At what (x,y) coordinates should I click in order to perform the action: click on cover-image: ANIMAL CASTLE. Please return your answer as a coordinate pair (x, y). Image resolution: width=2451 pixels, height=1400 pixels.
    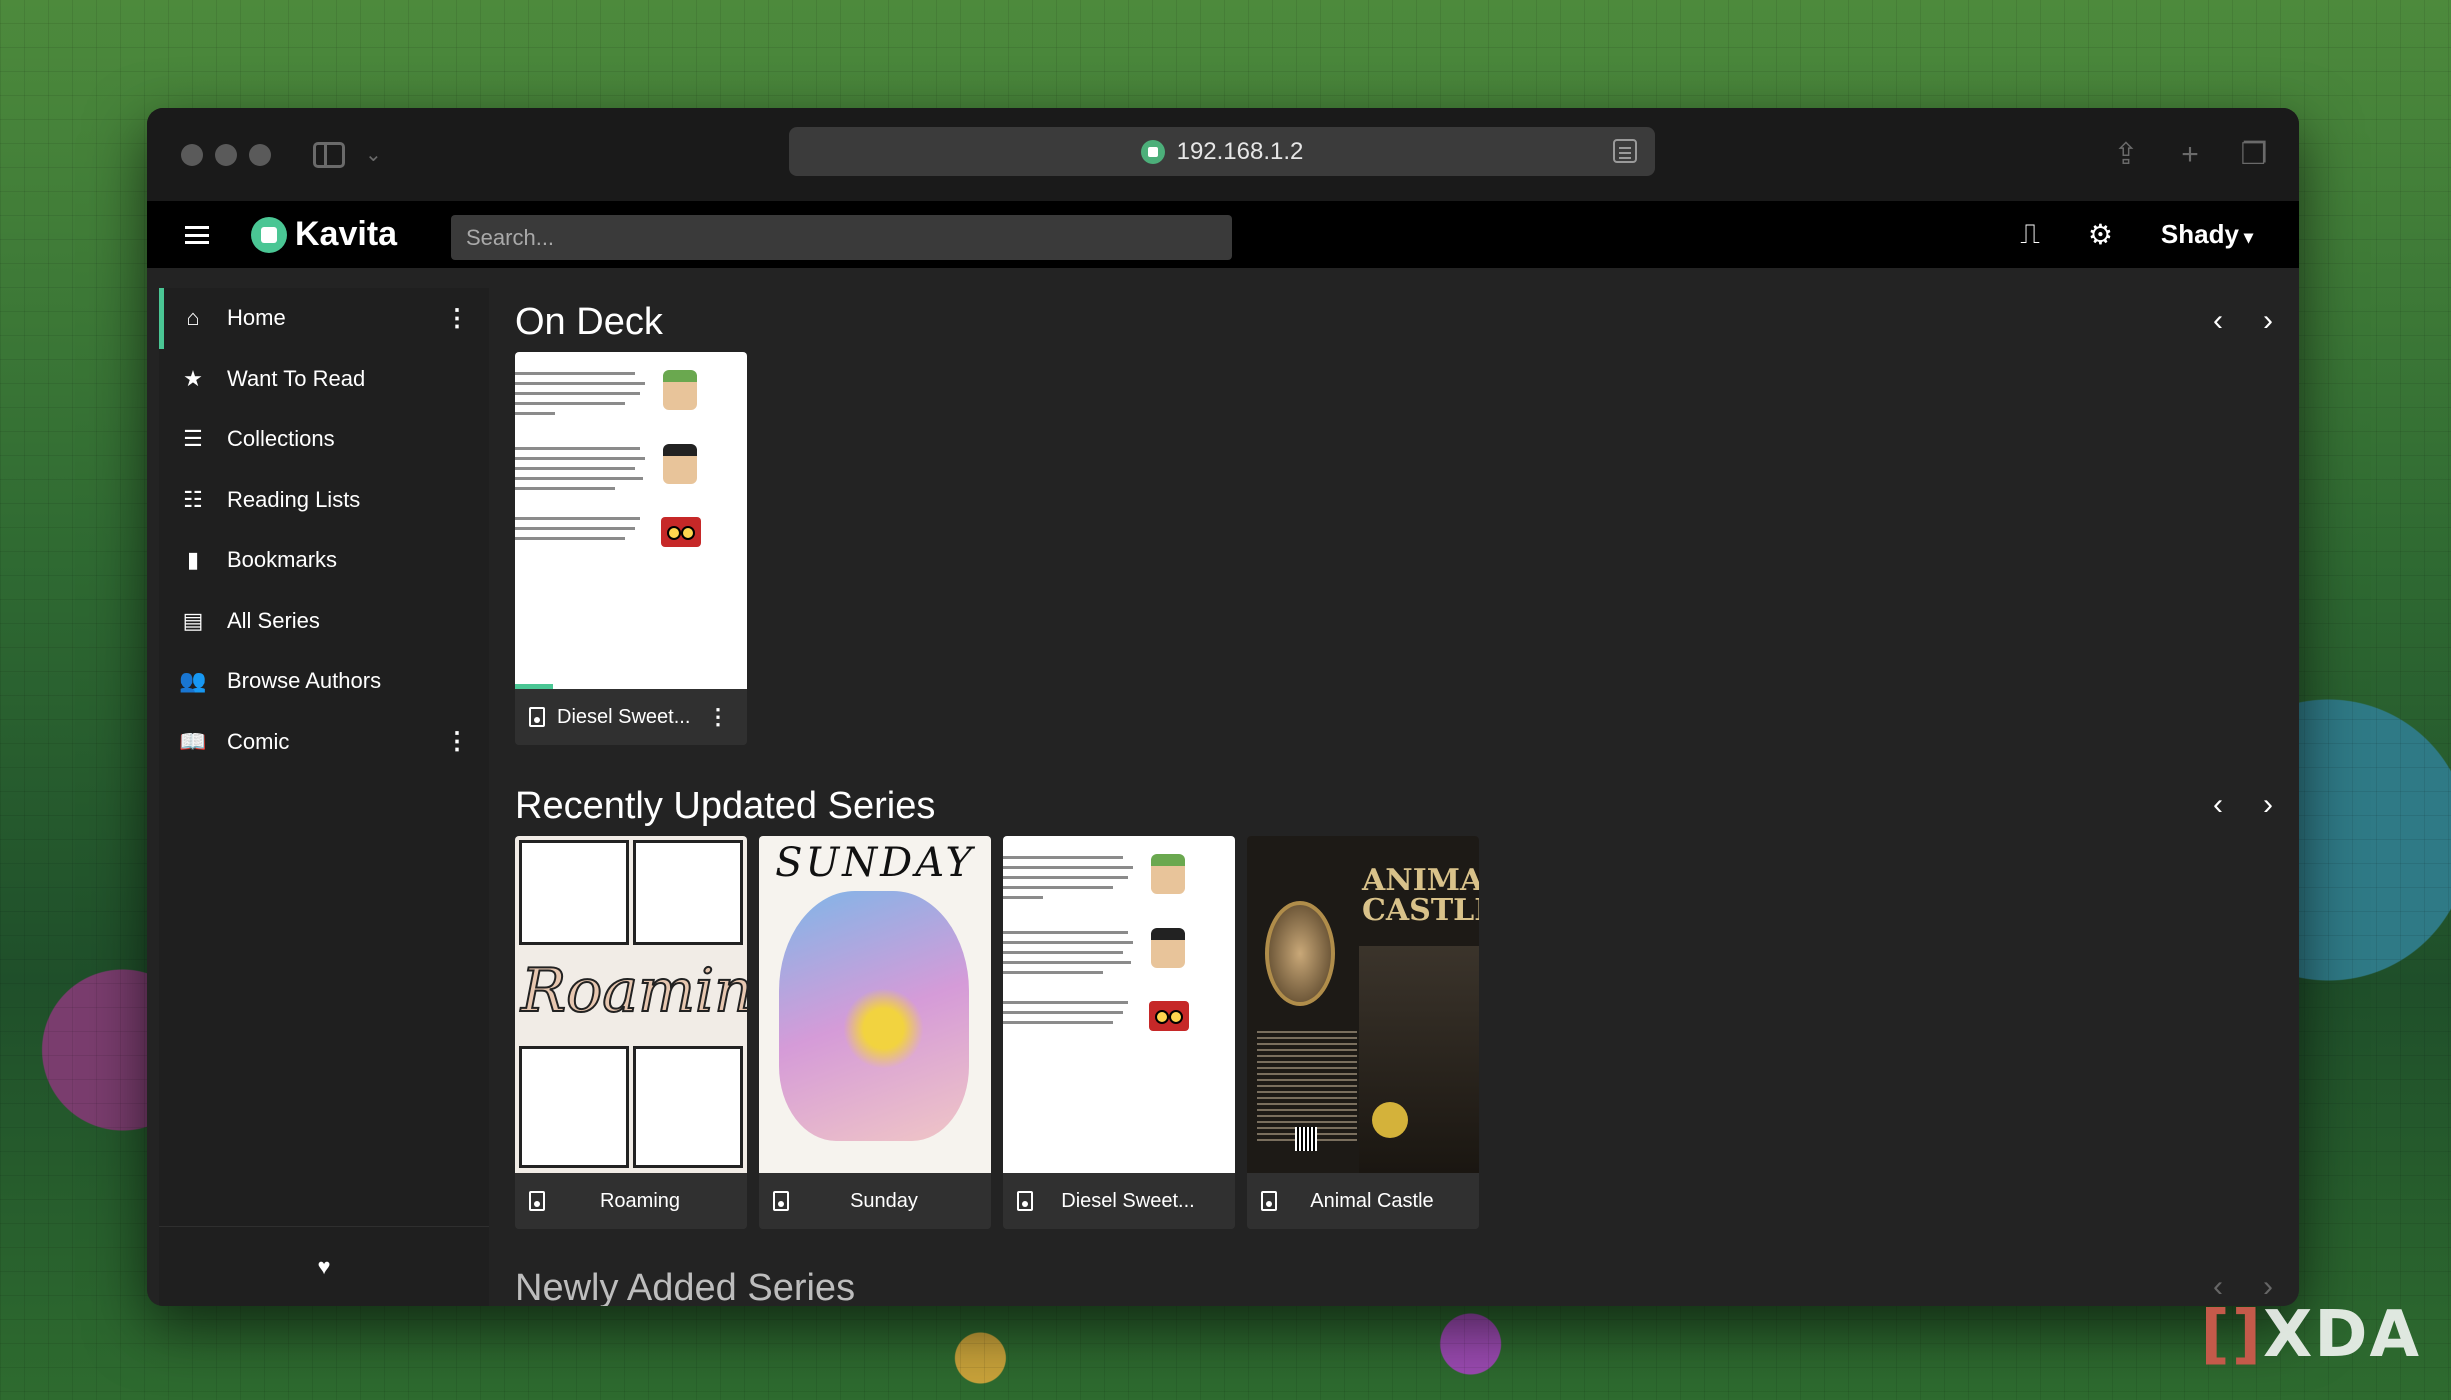
    Looking at the image, I should click on (1363, 1004).